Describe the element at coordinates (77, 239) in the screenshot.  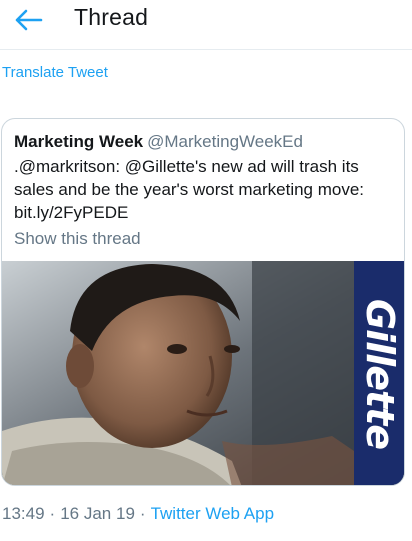
I see `show-thread-link: Show this thread` at that location.